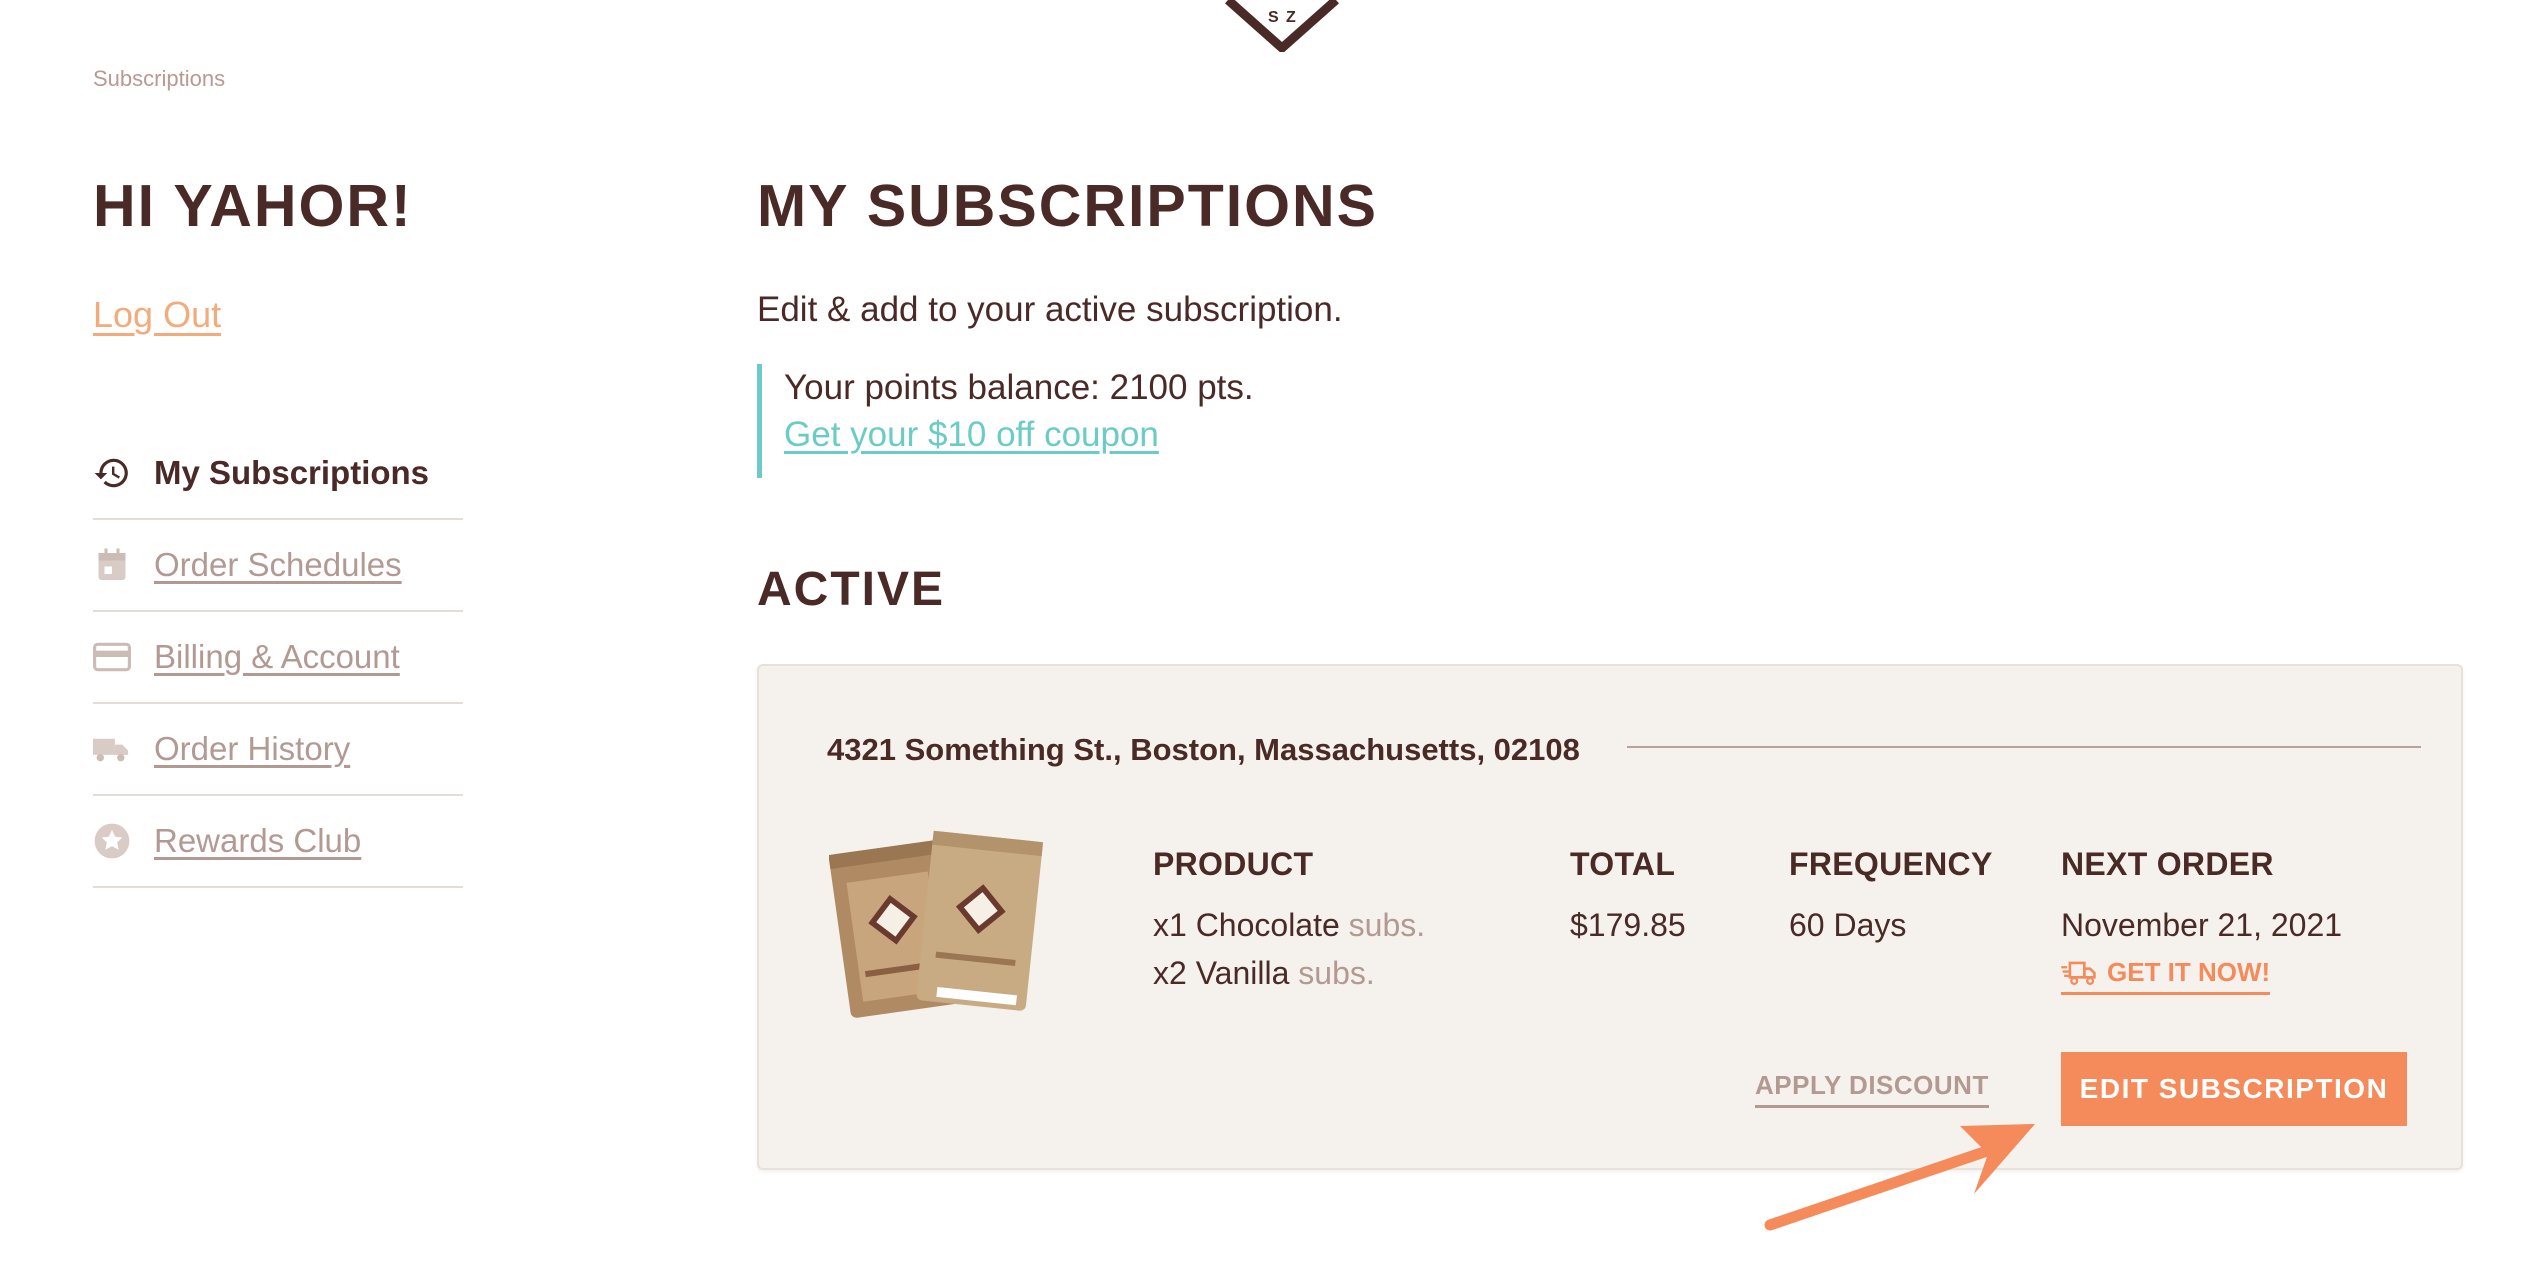 Image resolution: width=2534 pixels, height=1278 pixels. What do you see at coordinates (1628, 925) in the screenshot?
I see `total-value: $179.85` at bounding box center [1628, 925].